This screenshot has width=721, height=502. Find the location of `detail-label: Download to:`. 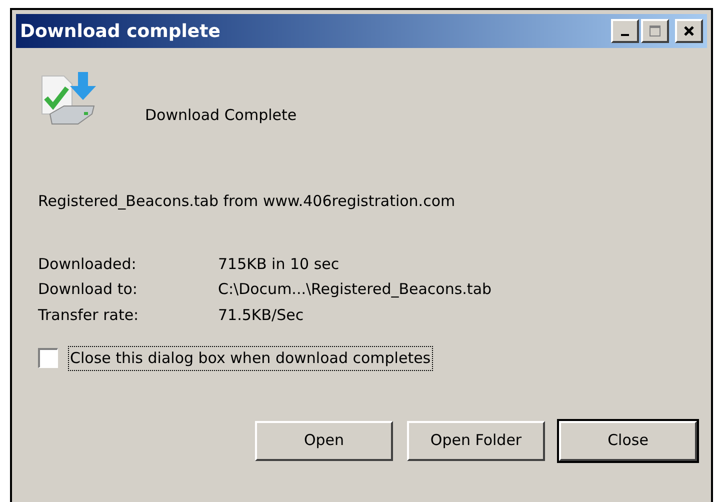

detail-label: Download to: is located at coordinates (88, 289).